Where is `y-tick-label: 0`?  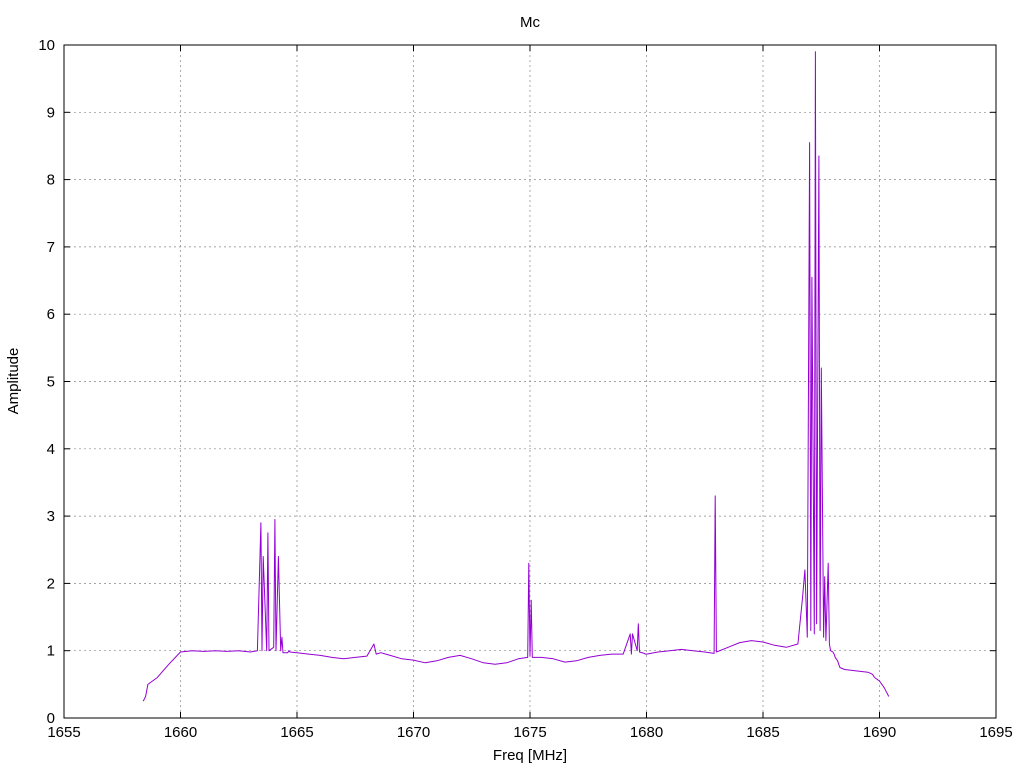 y-tick-label: 0 is located at coordinates (51, 718).